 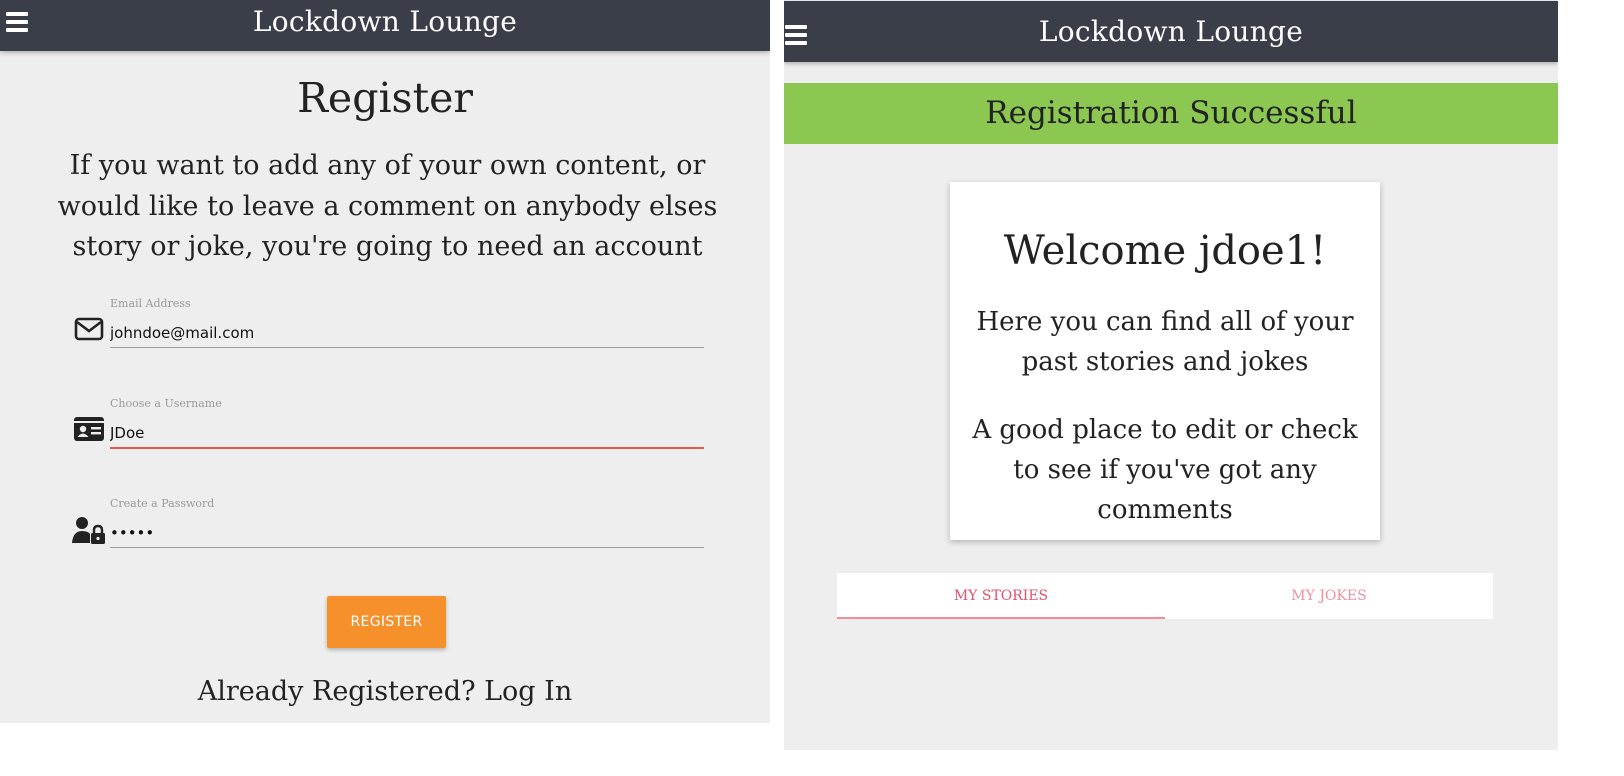 I want to click on page-title: Register, so click(x=385, y=98).